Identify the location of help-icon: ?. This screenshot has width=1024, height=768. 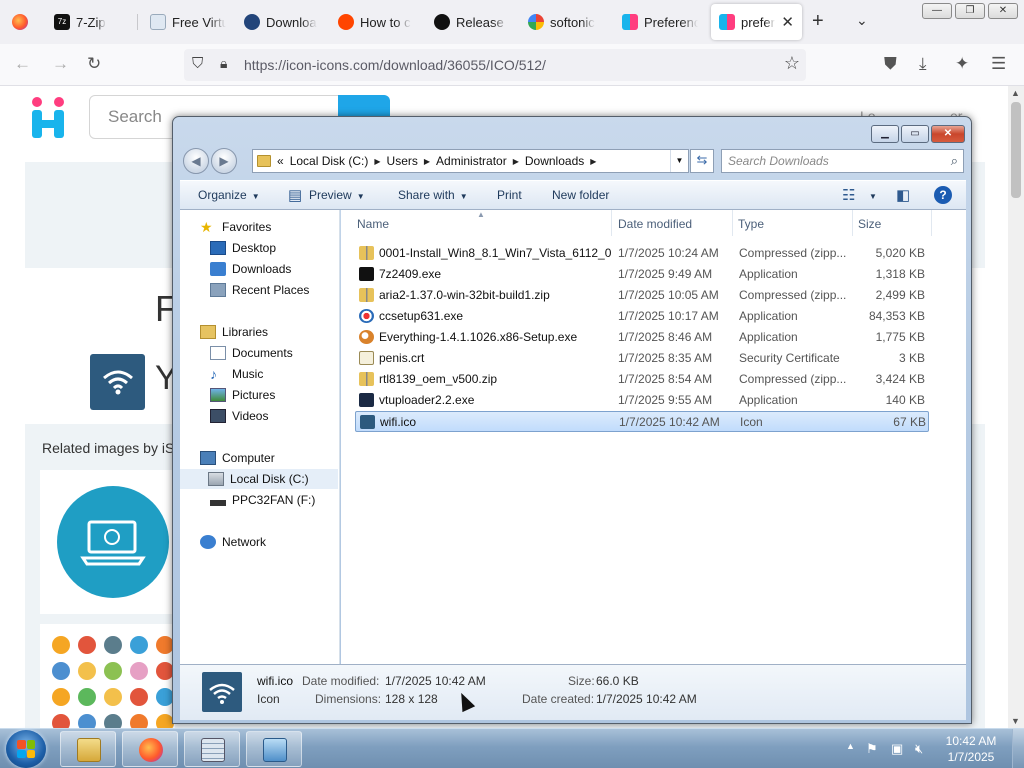
(943, 195).